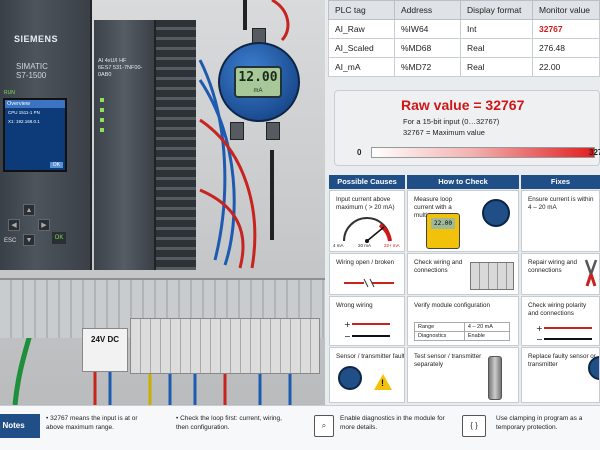 The image size is (600, 450). Describe the element at coordinates (444, 132) in the screenshot. I see `raw-value-note: 32767 = Maximum value` at that location.